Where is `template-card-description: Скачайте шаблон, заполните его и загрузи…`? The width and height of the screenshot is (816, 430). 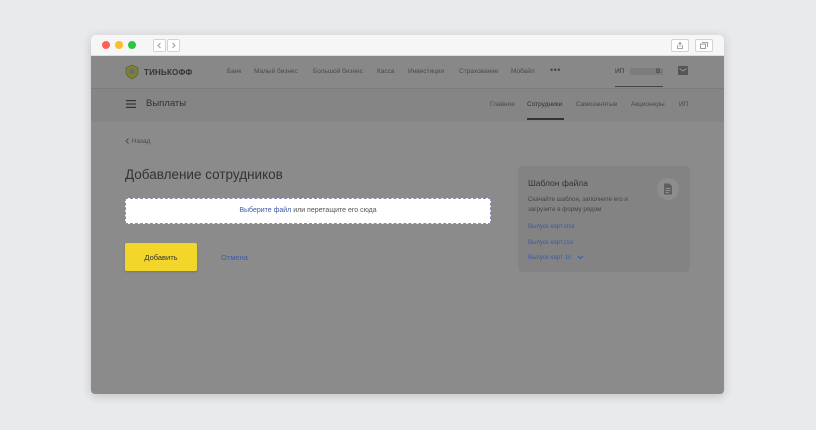 template-card-description: Скачайте шаблон, заполните его и загрузи… is located at coordinates (578, 204).